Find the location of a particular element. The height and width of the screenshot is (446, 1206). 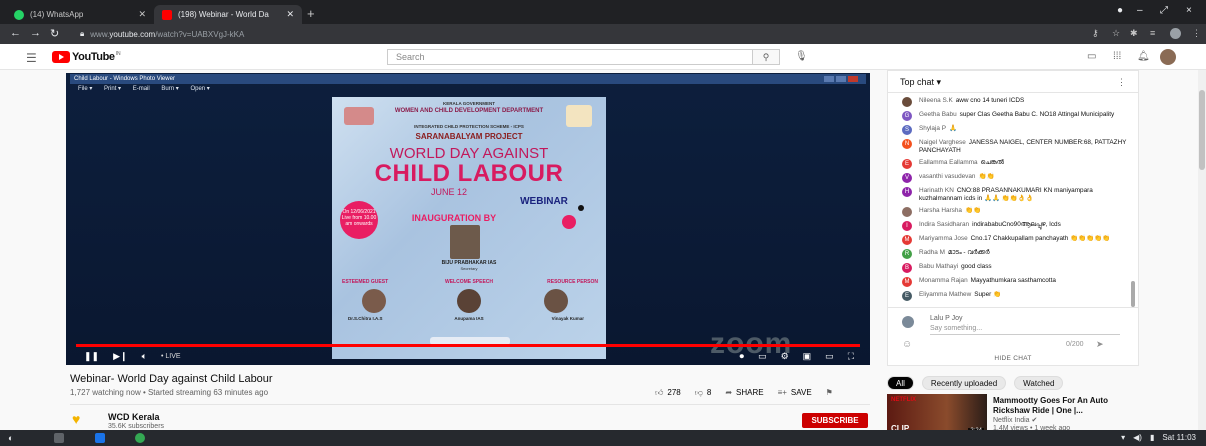

reload-icon: ↻ is located at coordinates (54, 33).